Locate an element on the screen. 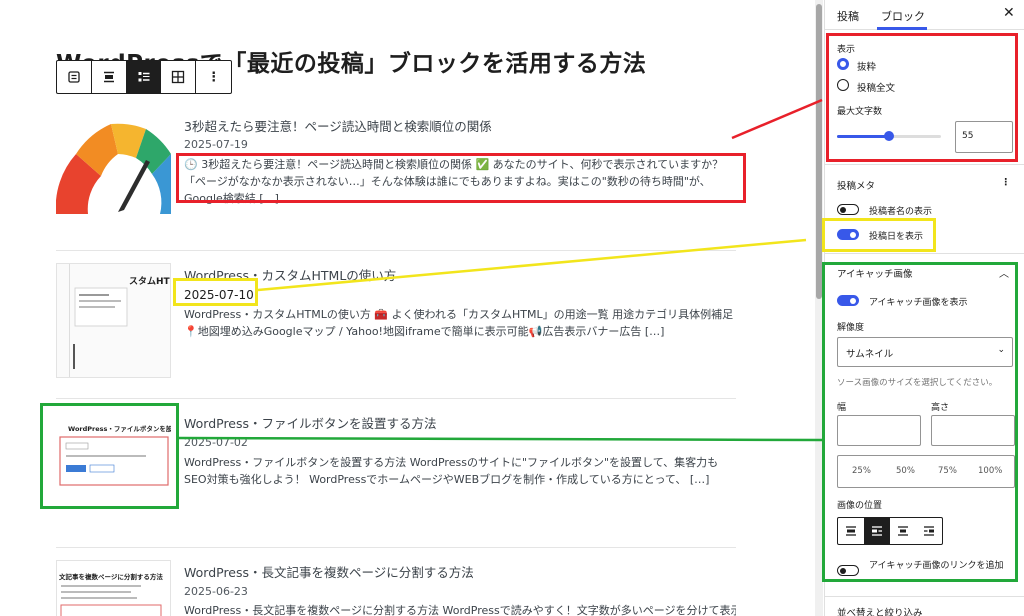 The width and height of the screenshot is (1024, 616). percent-75-button: 75% is located at coordinates (947, 471).